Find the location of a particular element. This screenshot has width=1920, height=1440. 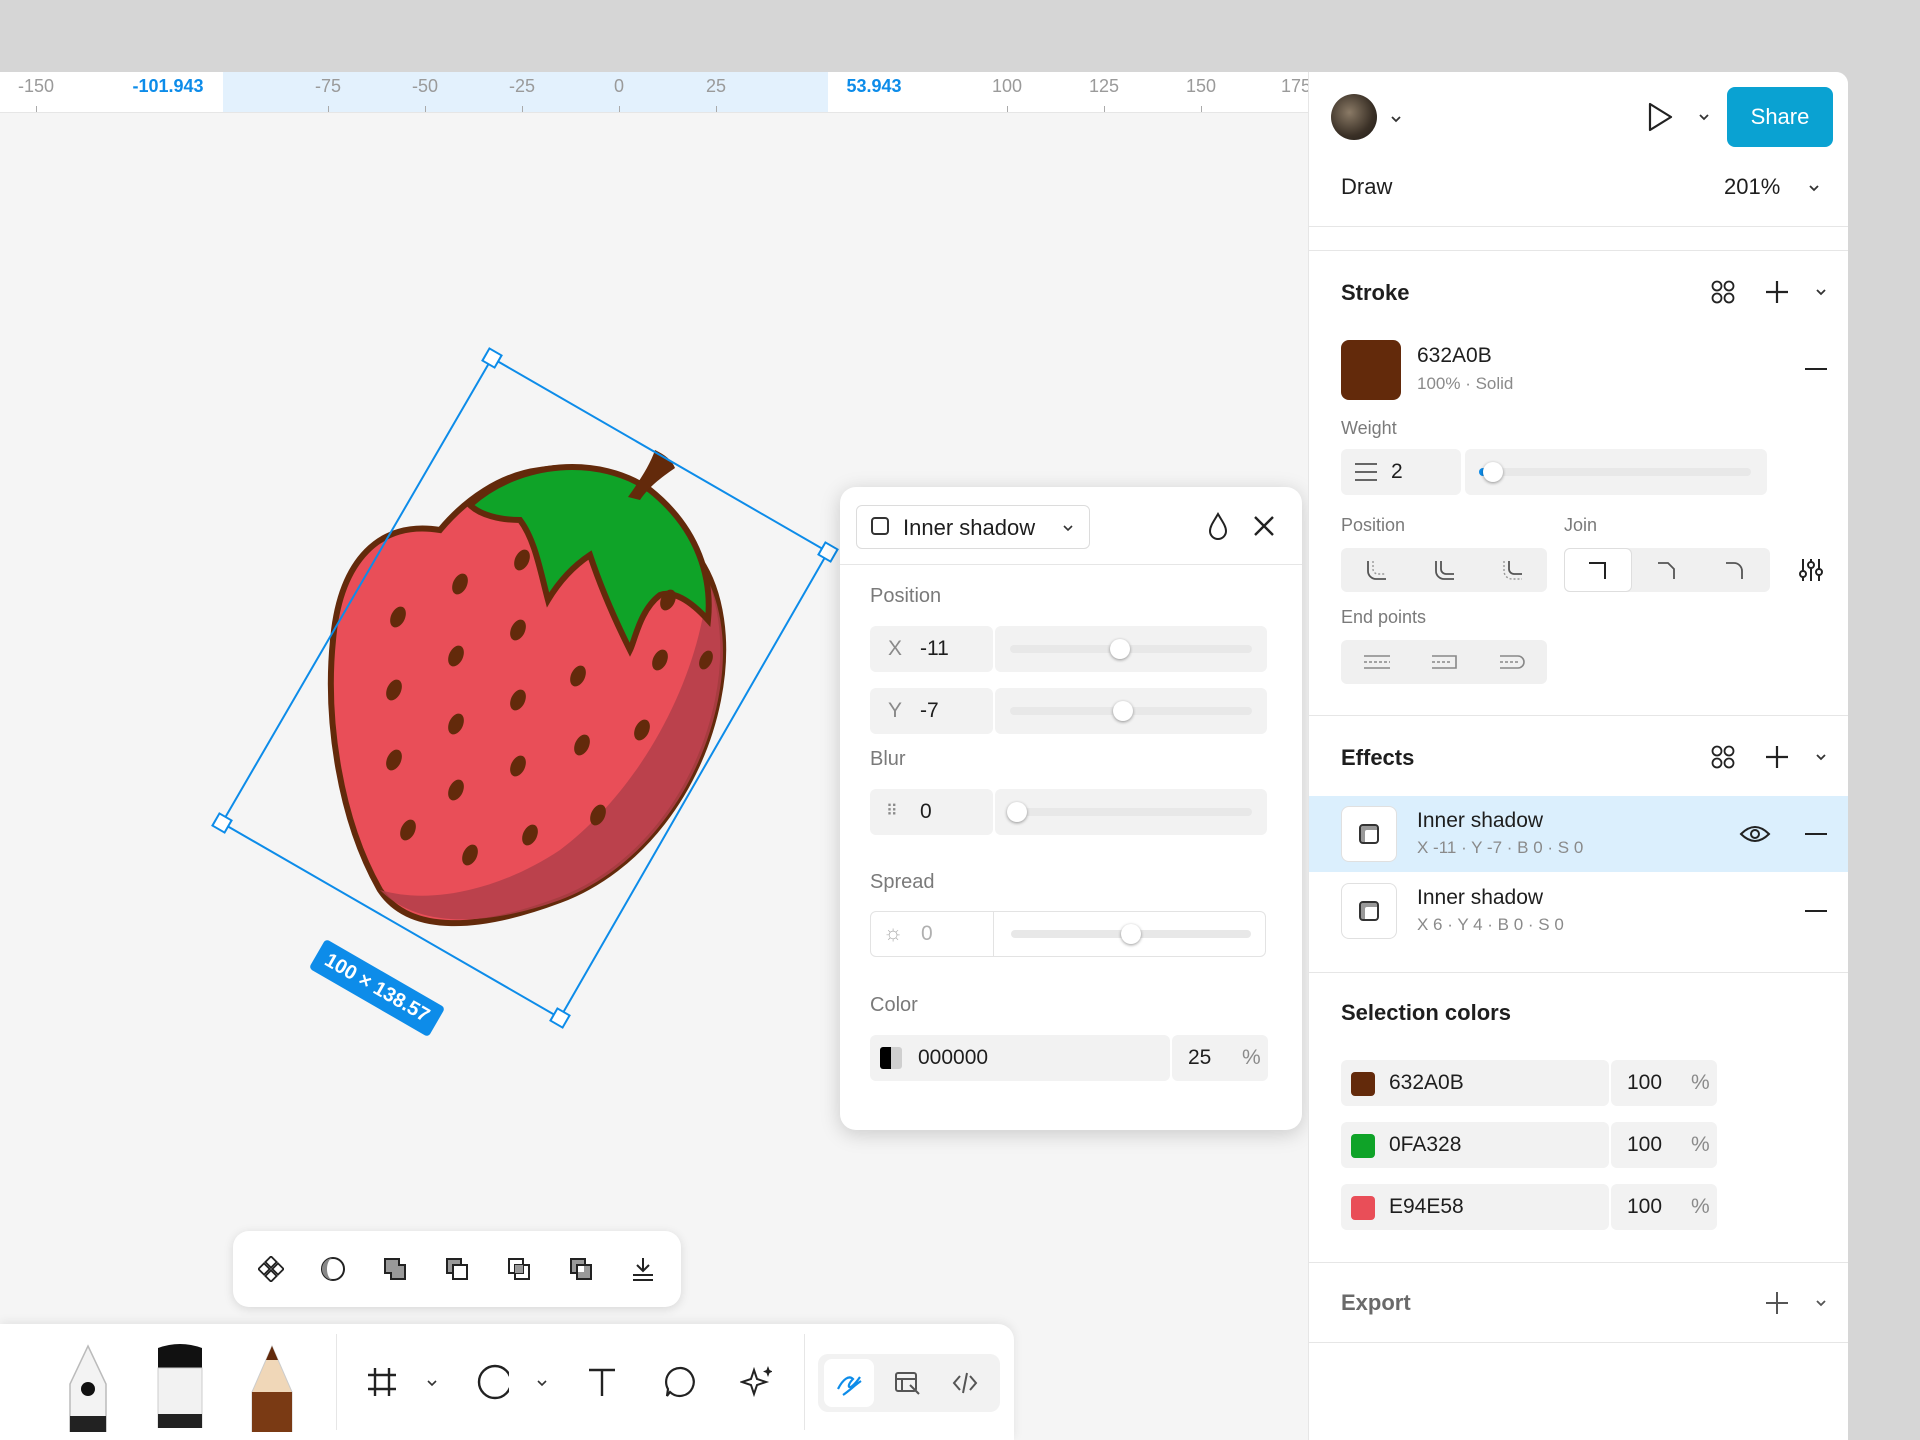

pencil-tool-icon is located at coordinates (272, 1388).